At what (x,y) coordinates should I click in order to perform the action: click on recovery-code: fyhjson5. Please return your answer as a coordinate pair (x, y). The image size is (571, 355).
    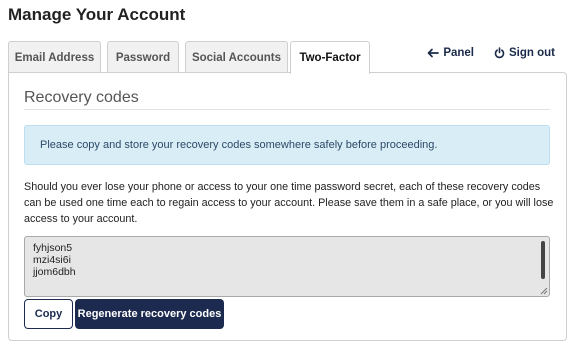
    Looking at the image, I should click on (53, 248).